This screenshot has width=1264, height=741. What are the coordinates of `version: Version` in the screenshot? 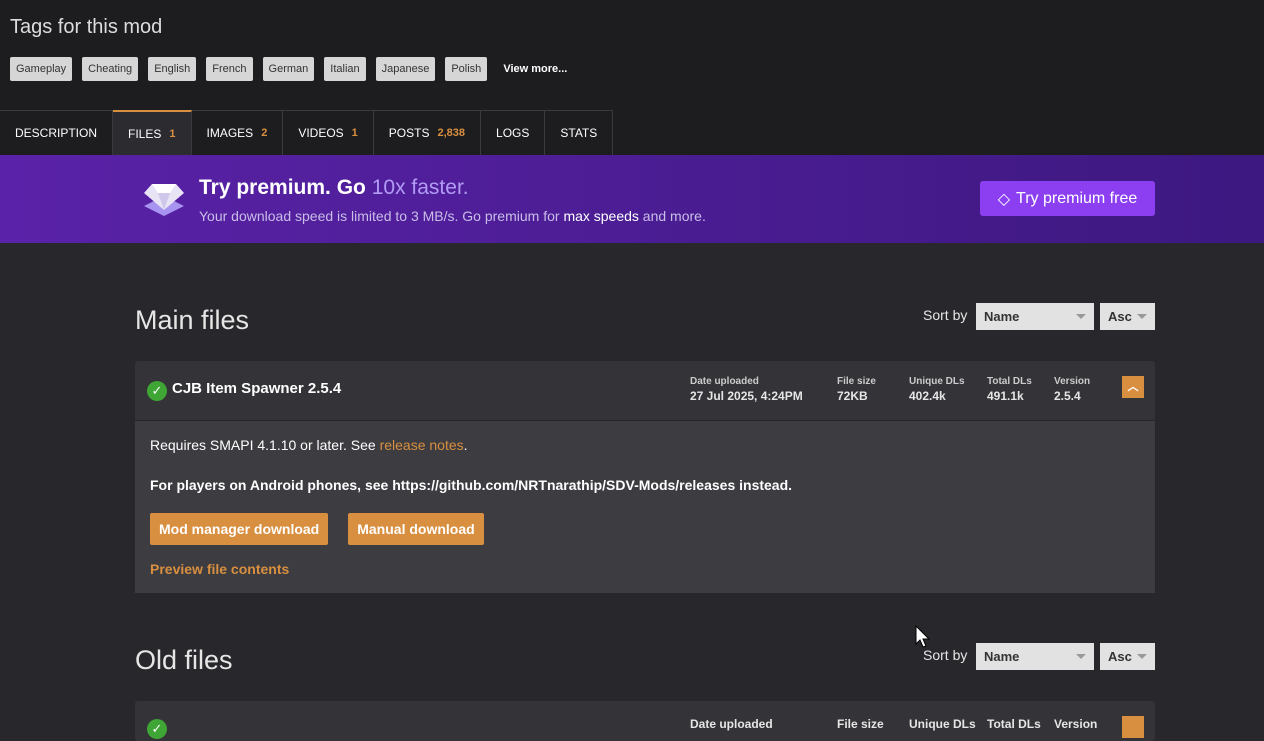 It's located at (1076, 724).